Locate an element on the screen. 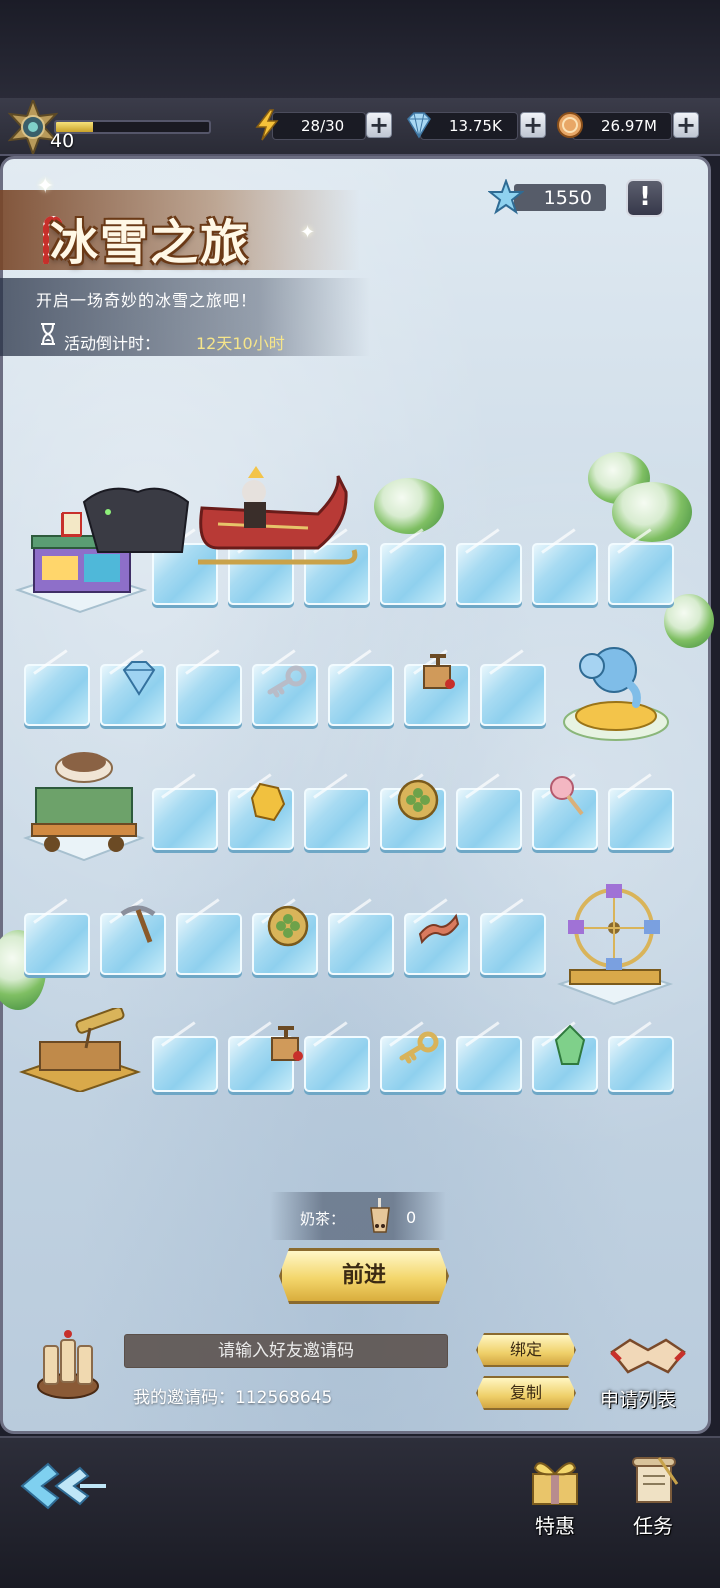 Image resolution: width=720 pixels, height=1588 pixels. nav-tasks: 任务 is located at coordinates (653, 1496).